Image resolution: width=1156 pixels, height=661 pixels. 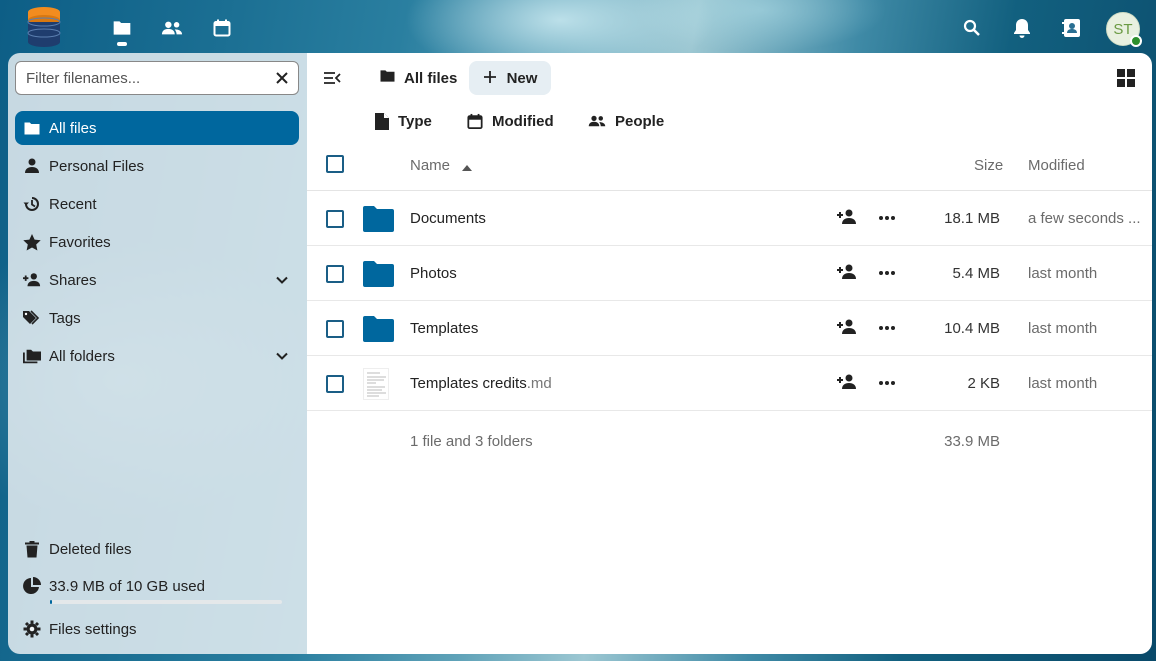 I want to click on file-name: Documents, so click(x=448, y=218).